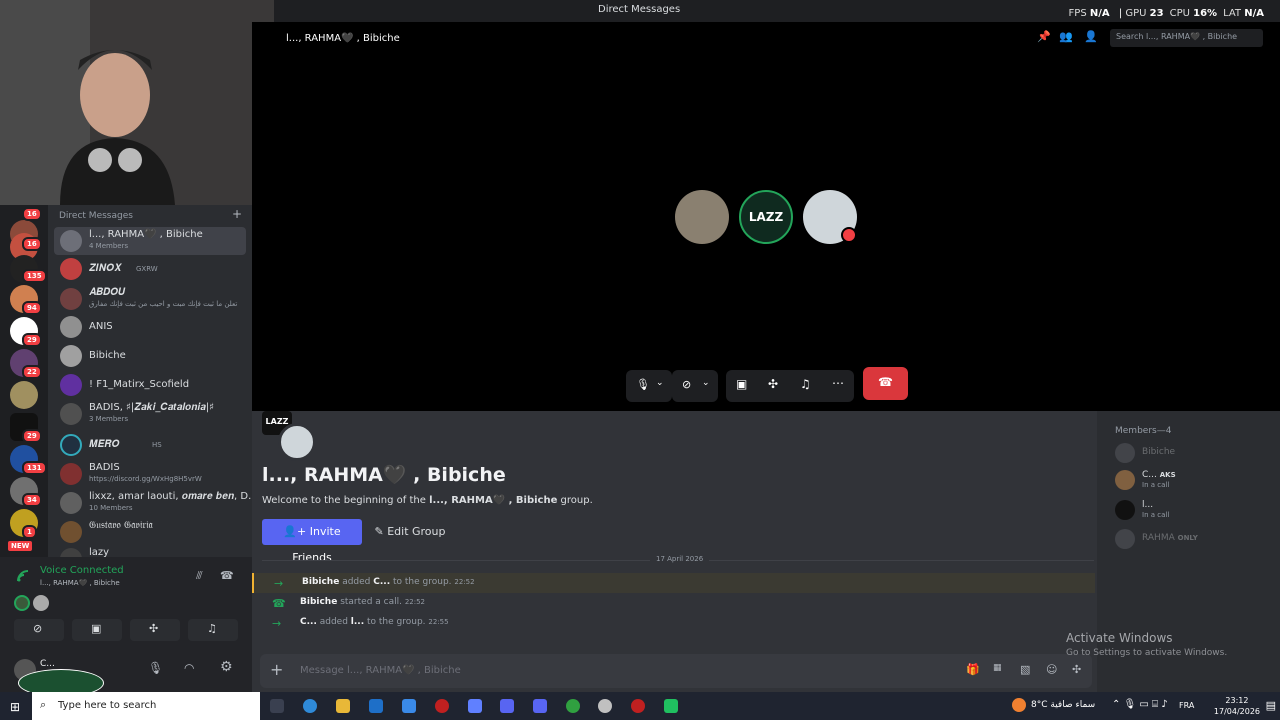  I want to click on create-dm-button: +, so click(237, 214).